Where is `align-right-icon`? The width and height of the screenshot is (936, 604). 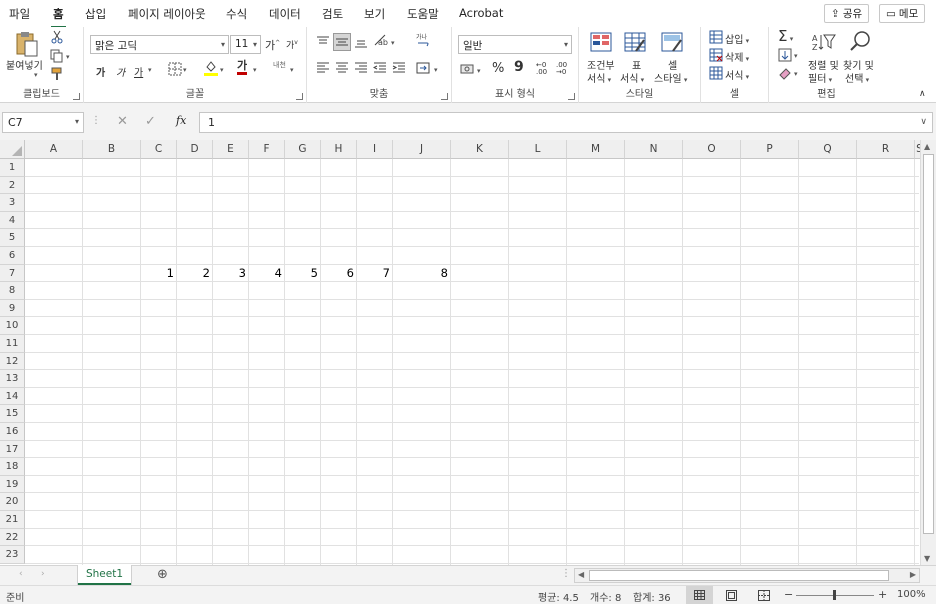
align-right-icon is located at coordinates (361, 68).